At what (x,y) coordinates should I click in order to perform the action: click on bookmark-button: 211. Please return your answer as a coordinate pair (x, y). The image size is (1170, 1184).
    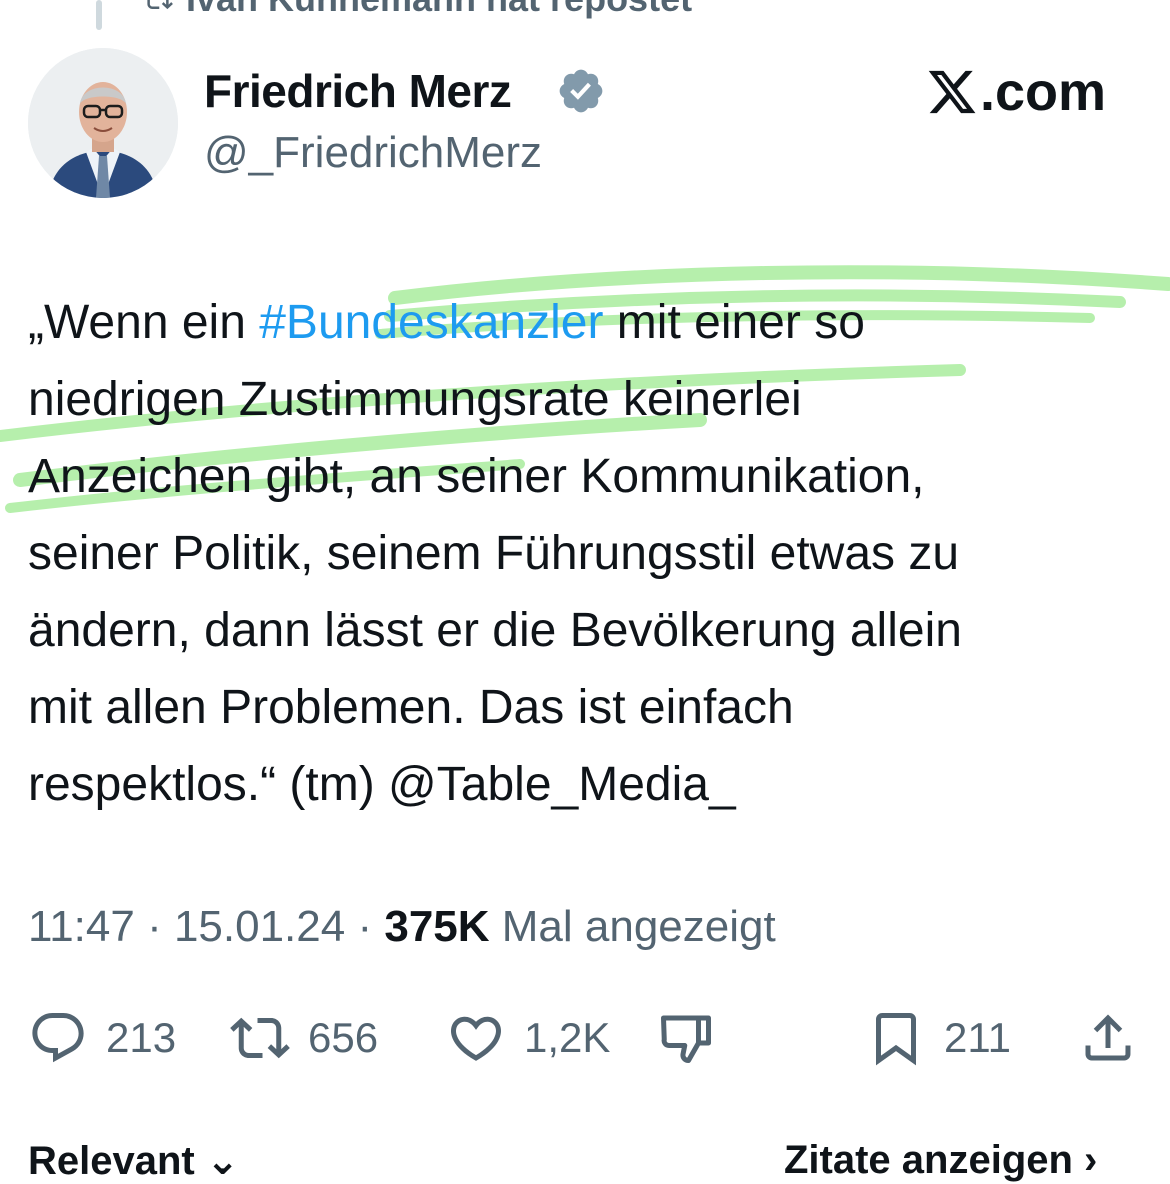
    Looking at the image, I should click on (938, 1038).